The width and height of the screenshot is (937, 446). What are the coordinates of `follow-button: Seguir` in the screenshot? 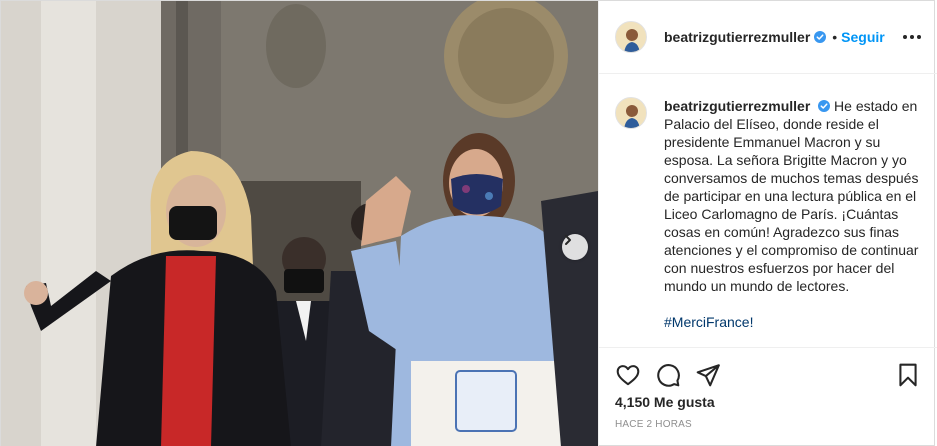 It's located at (863, 37).